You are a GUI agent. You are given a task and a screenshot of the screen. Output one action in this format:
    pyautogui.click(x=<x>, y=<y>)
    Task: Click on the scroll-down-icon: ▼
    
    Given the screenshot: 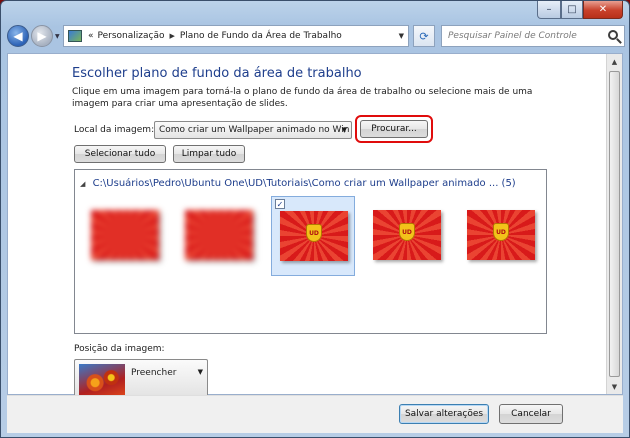 What is the action you would take?
    pyautogui.click(x=614, y=386)
    